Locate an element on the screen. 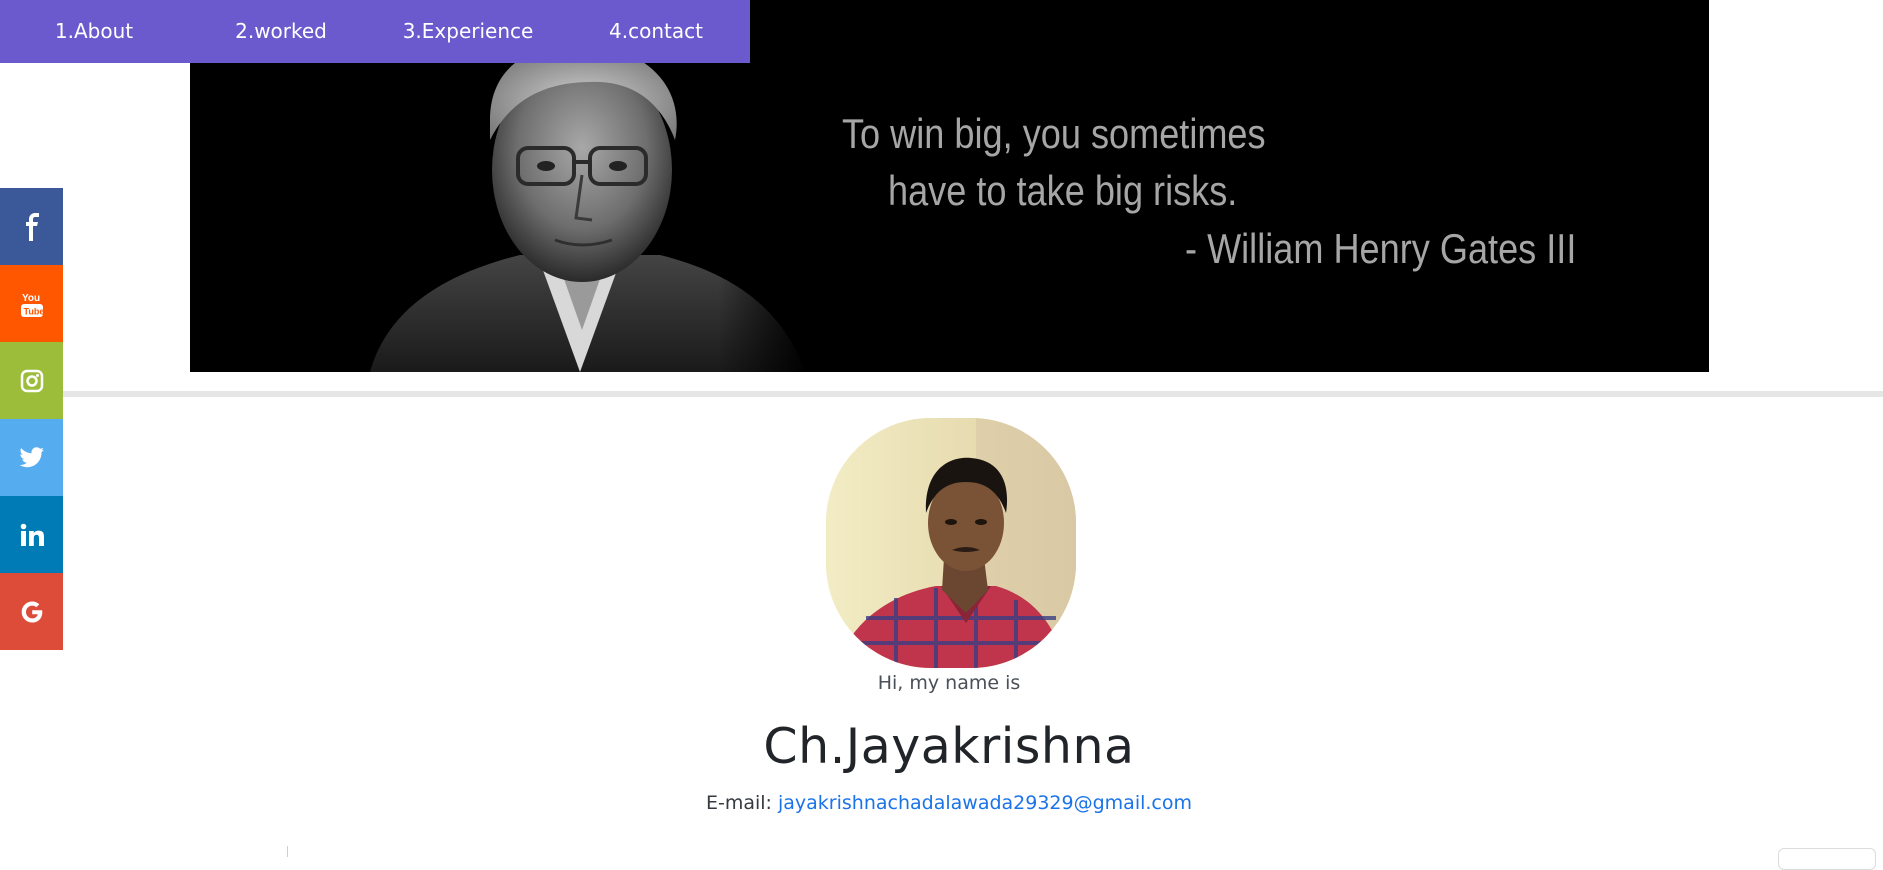 This screenshot has height=870, width=1883. profile-name: Ch.Jayakrishna is located at coordinates (949, 746).